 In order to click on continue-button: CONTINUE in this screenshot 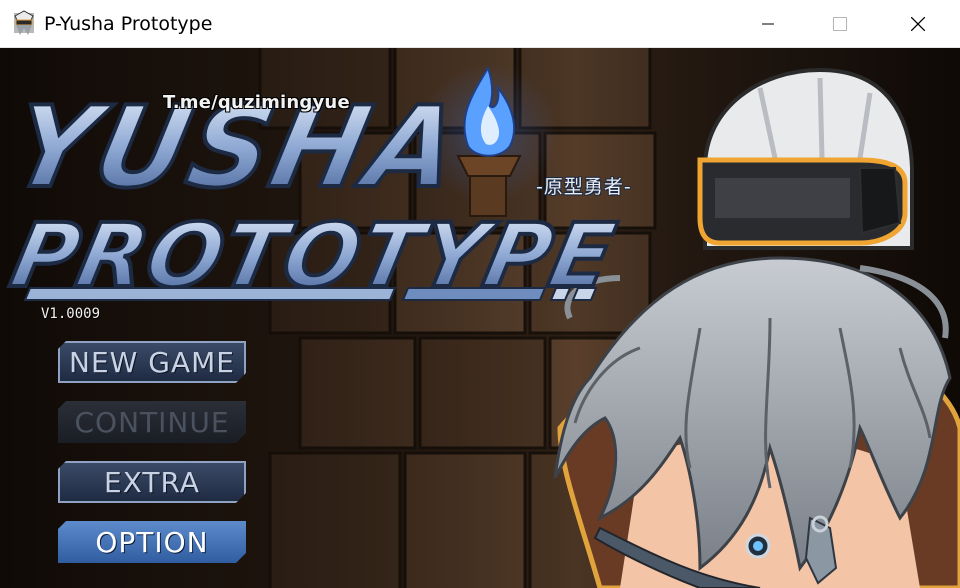, I will do `click(152, 422)`.